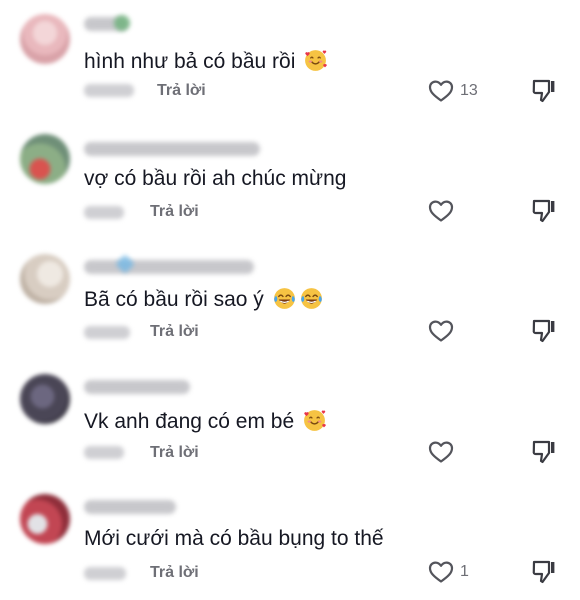 The height and width of the screenshot is (600, 580). I want to click on comment-text-content: Bã có bầu rồi sao ý, so click(174, 299).